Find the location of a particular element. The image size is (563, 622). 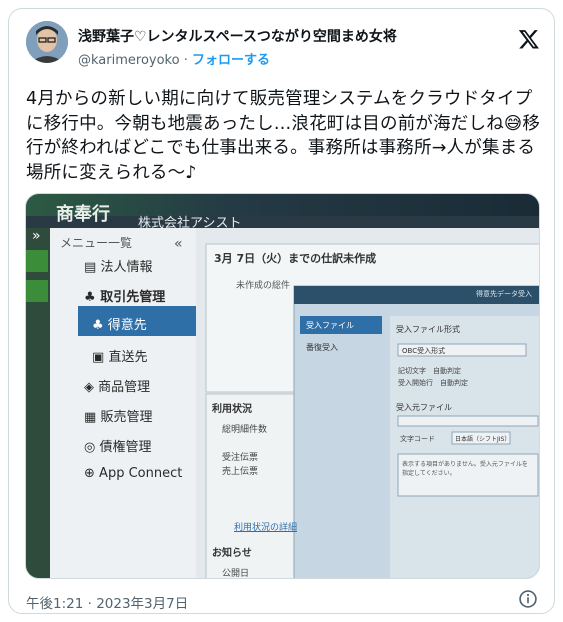

author-handle: @karimeroyoko is located at coordinates (129, 60).